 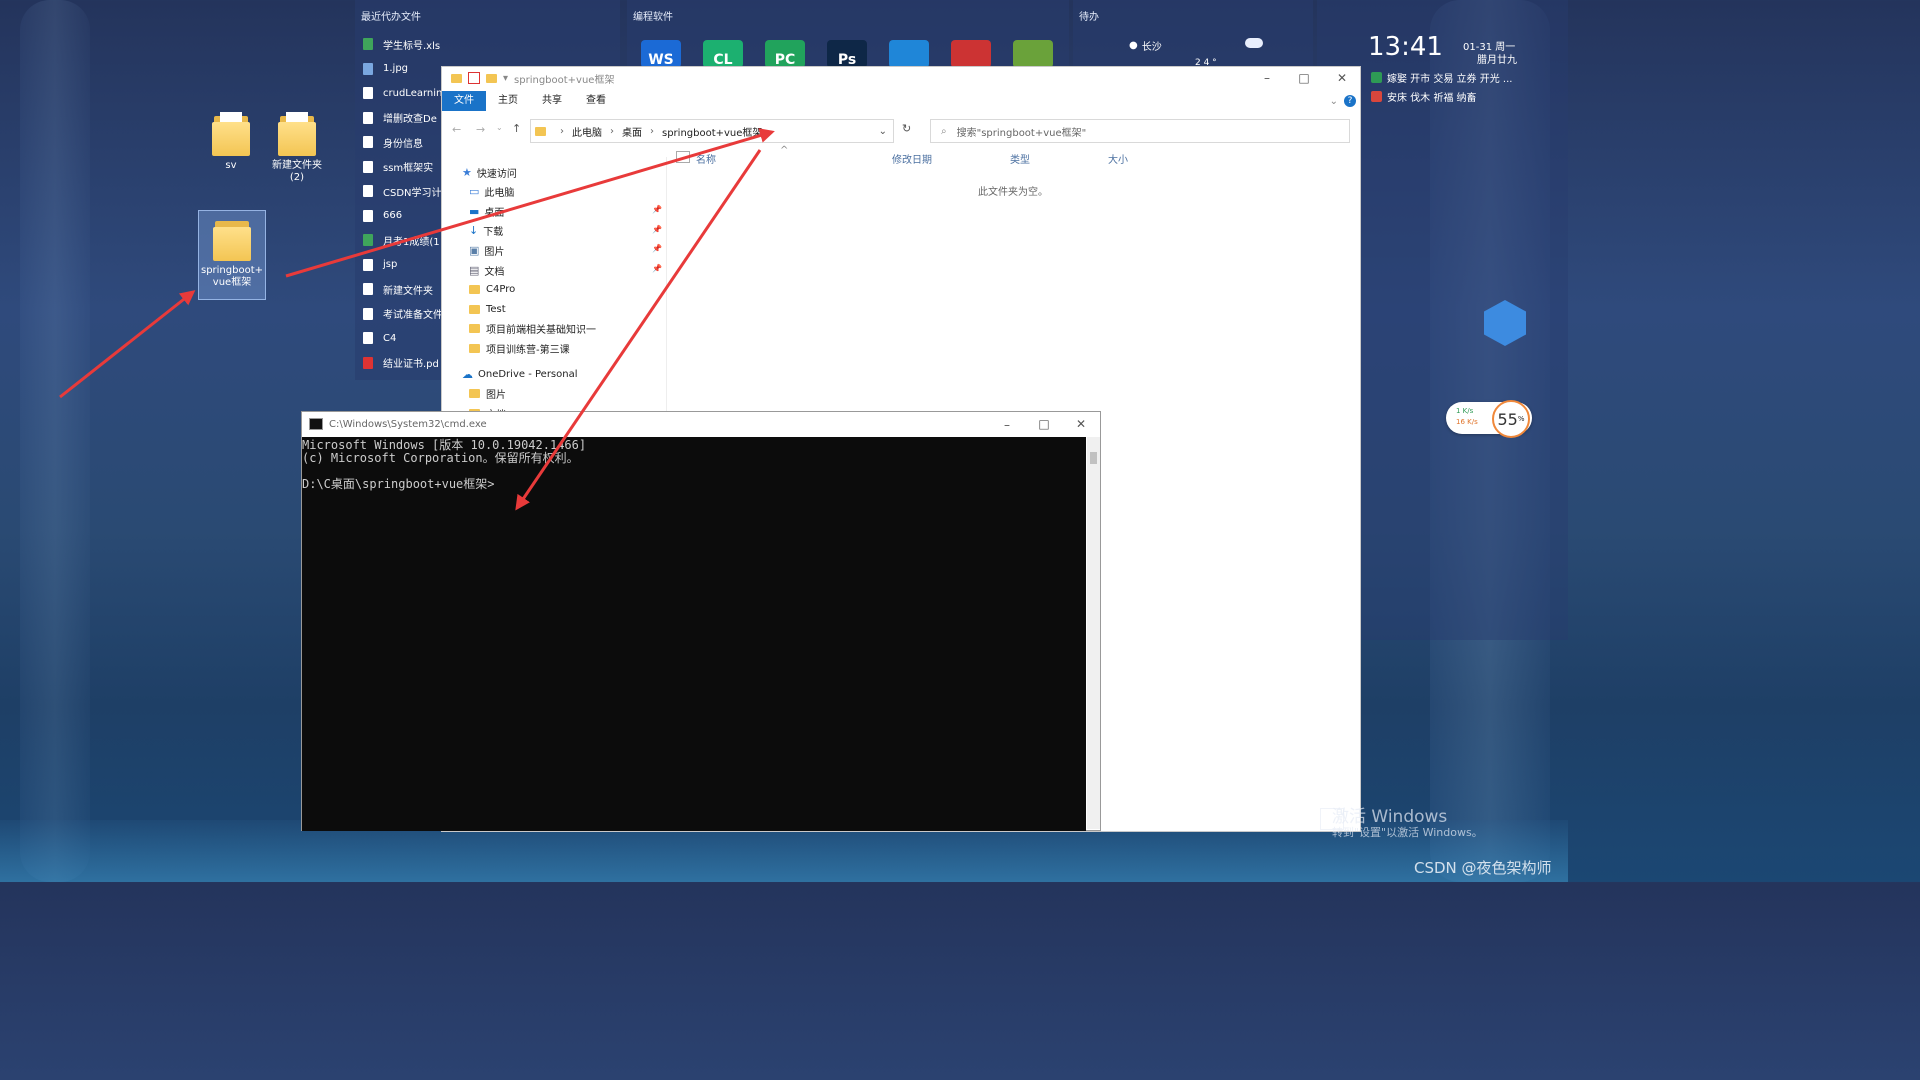 I want to click on csdn-watermark: CSDN @夜色架构师, so click(x=1483, y=868).